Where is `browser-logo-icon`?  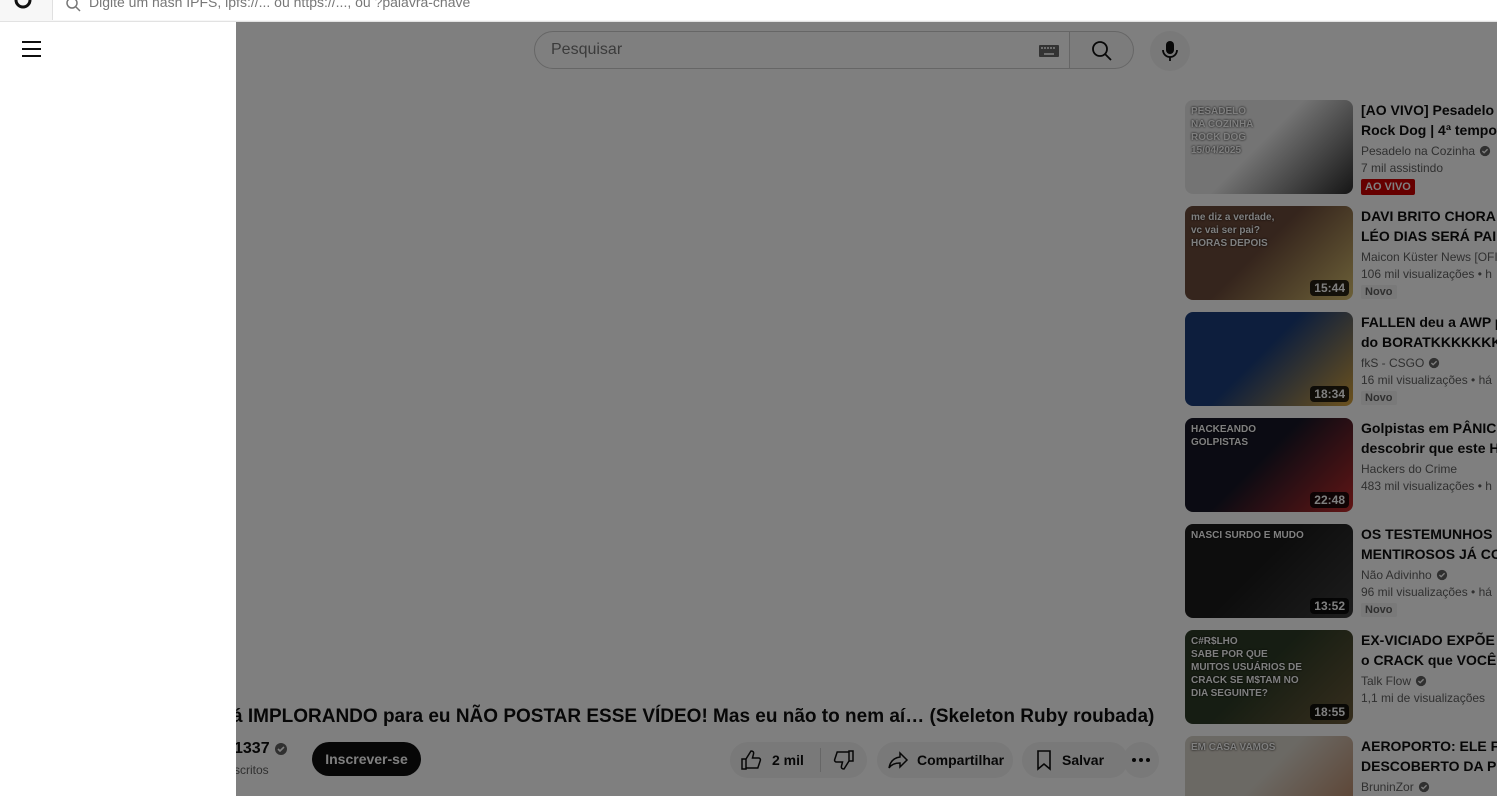
browser-logo-icon is located at coordinates (23, 4).